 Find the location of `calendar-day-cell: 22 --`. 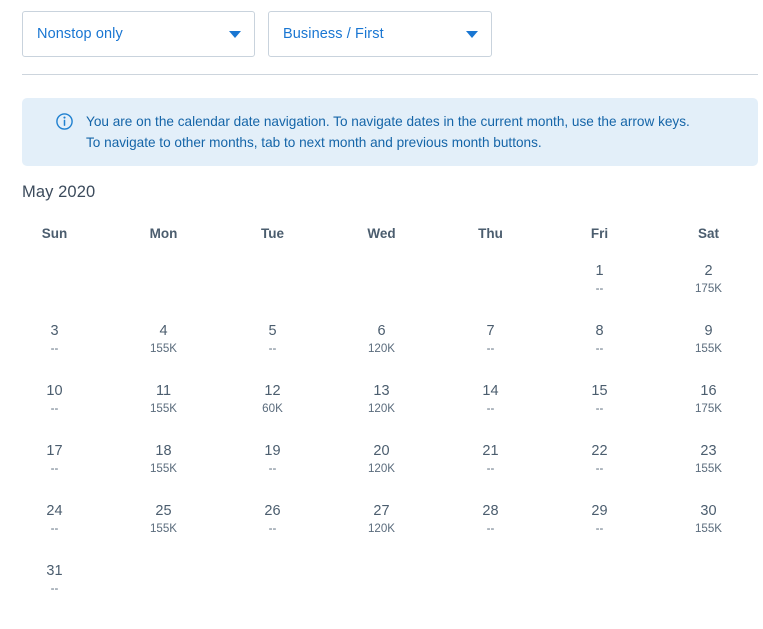

calendar-day-cell: 22 -- is located at coordinates (599, 458).